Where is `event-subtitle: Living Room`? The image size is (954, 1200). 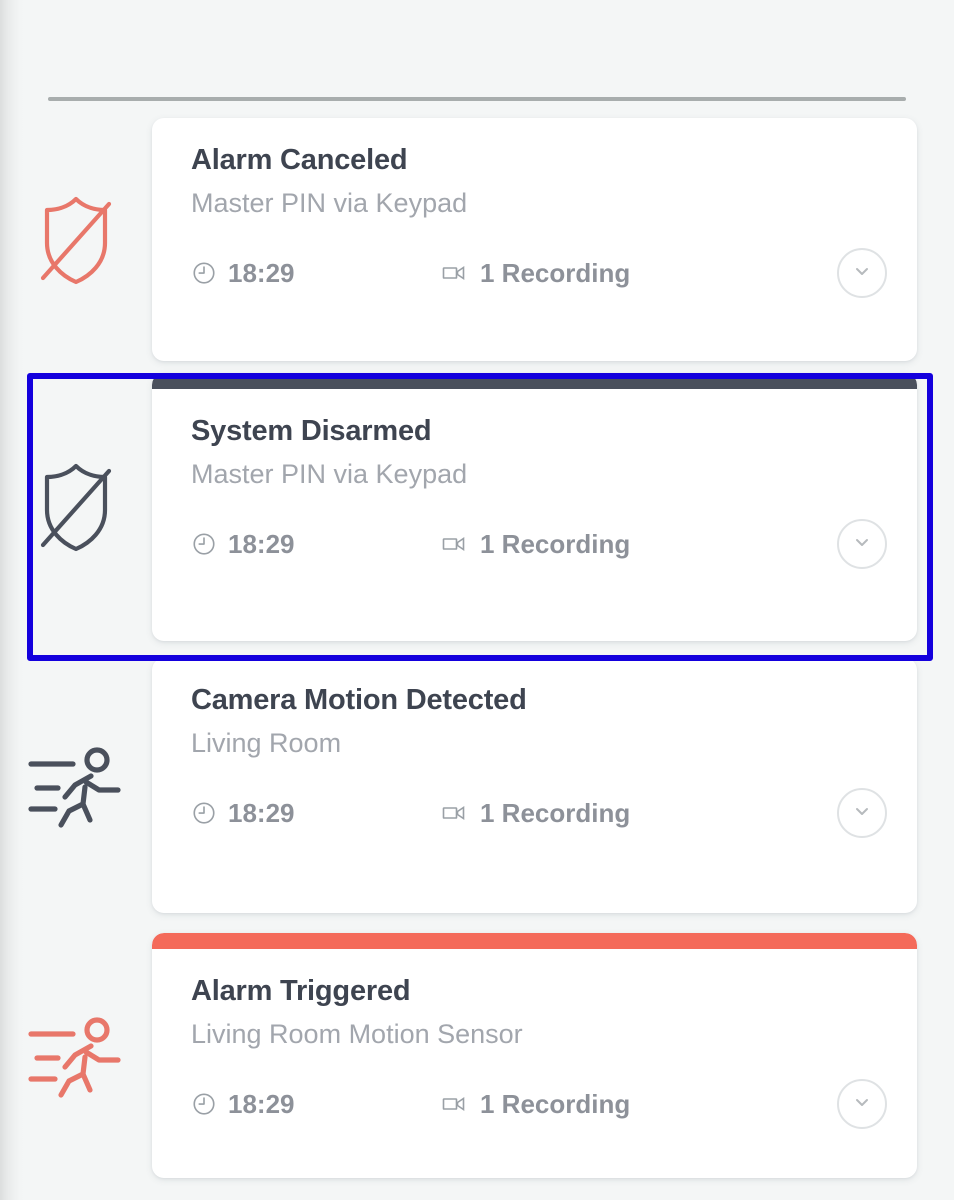 event-subtitle: Living Room is located at coordinates (266, 743).